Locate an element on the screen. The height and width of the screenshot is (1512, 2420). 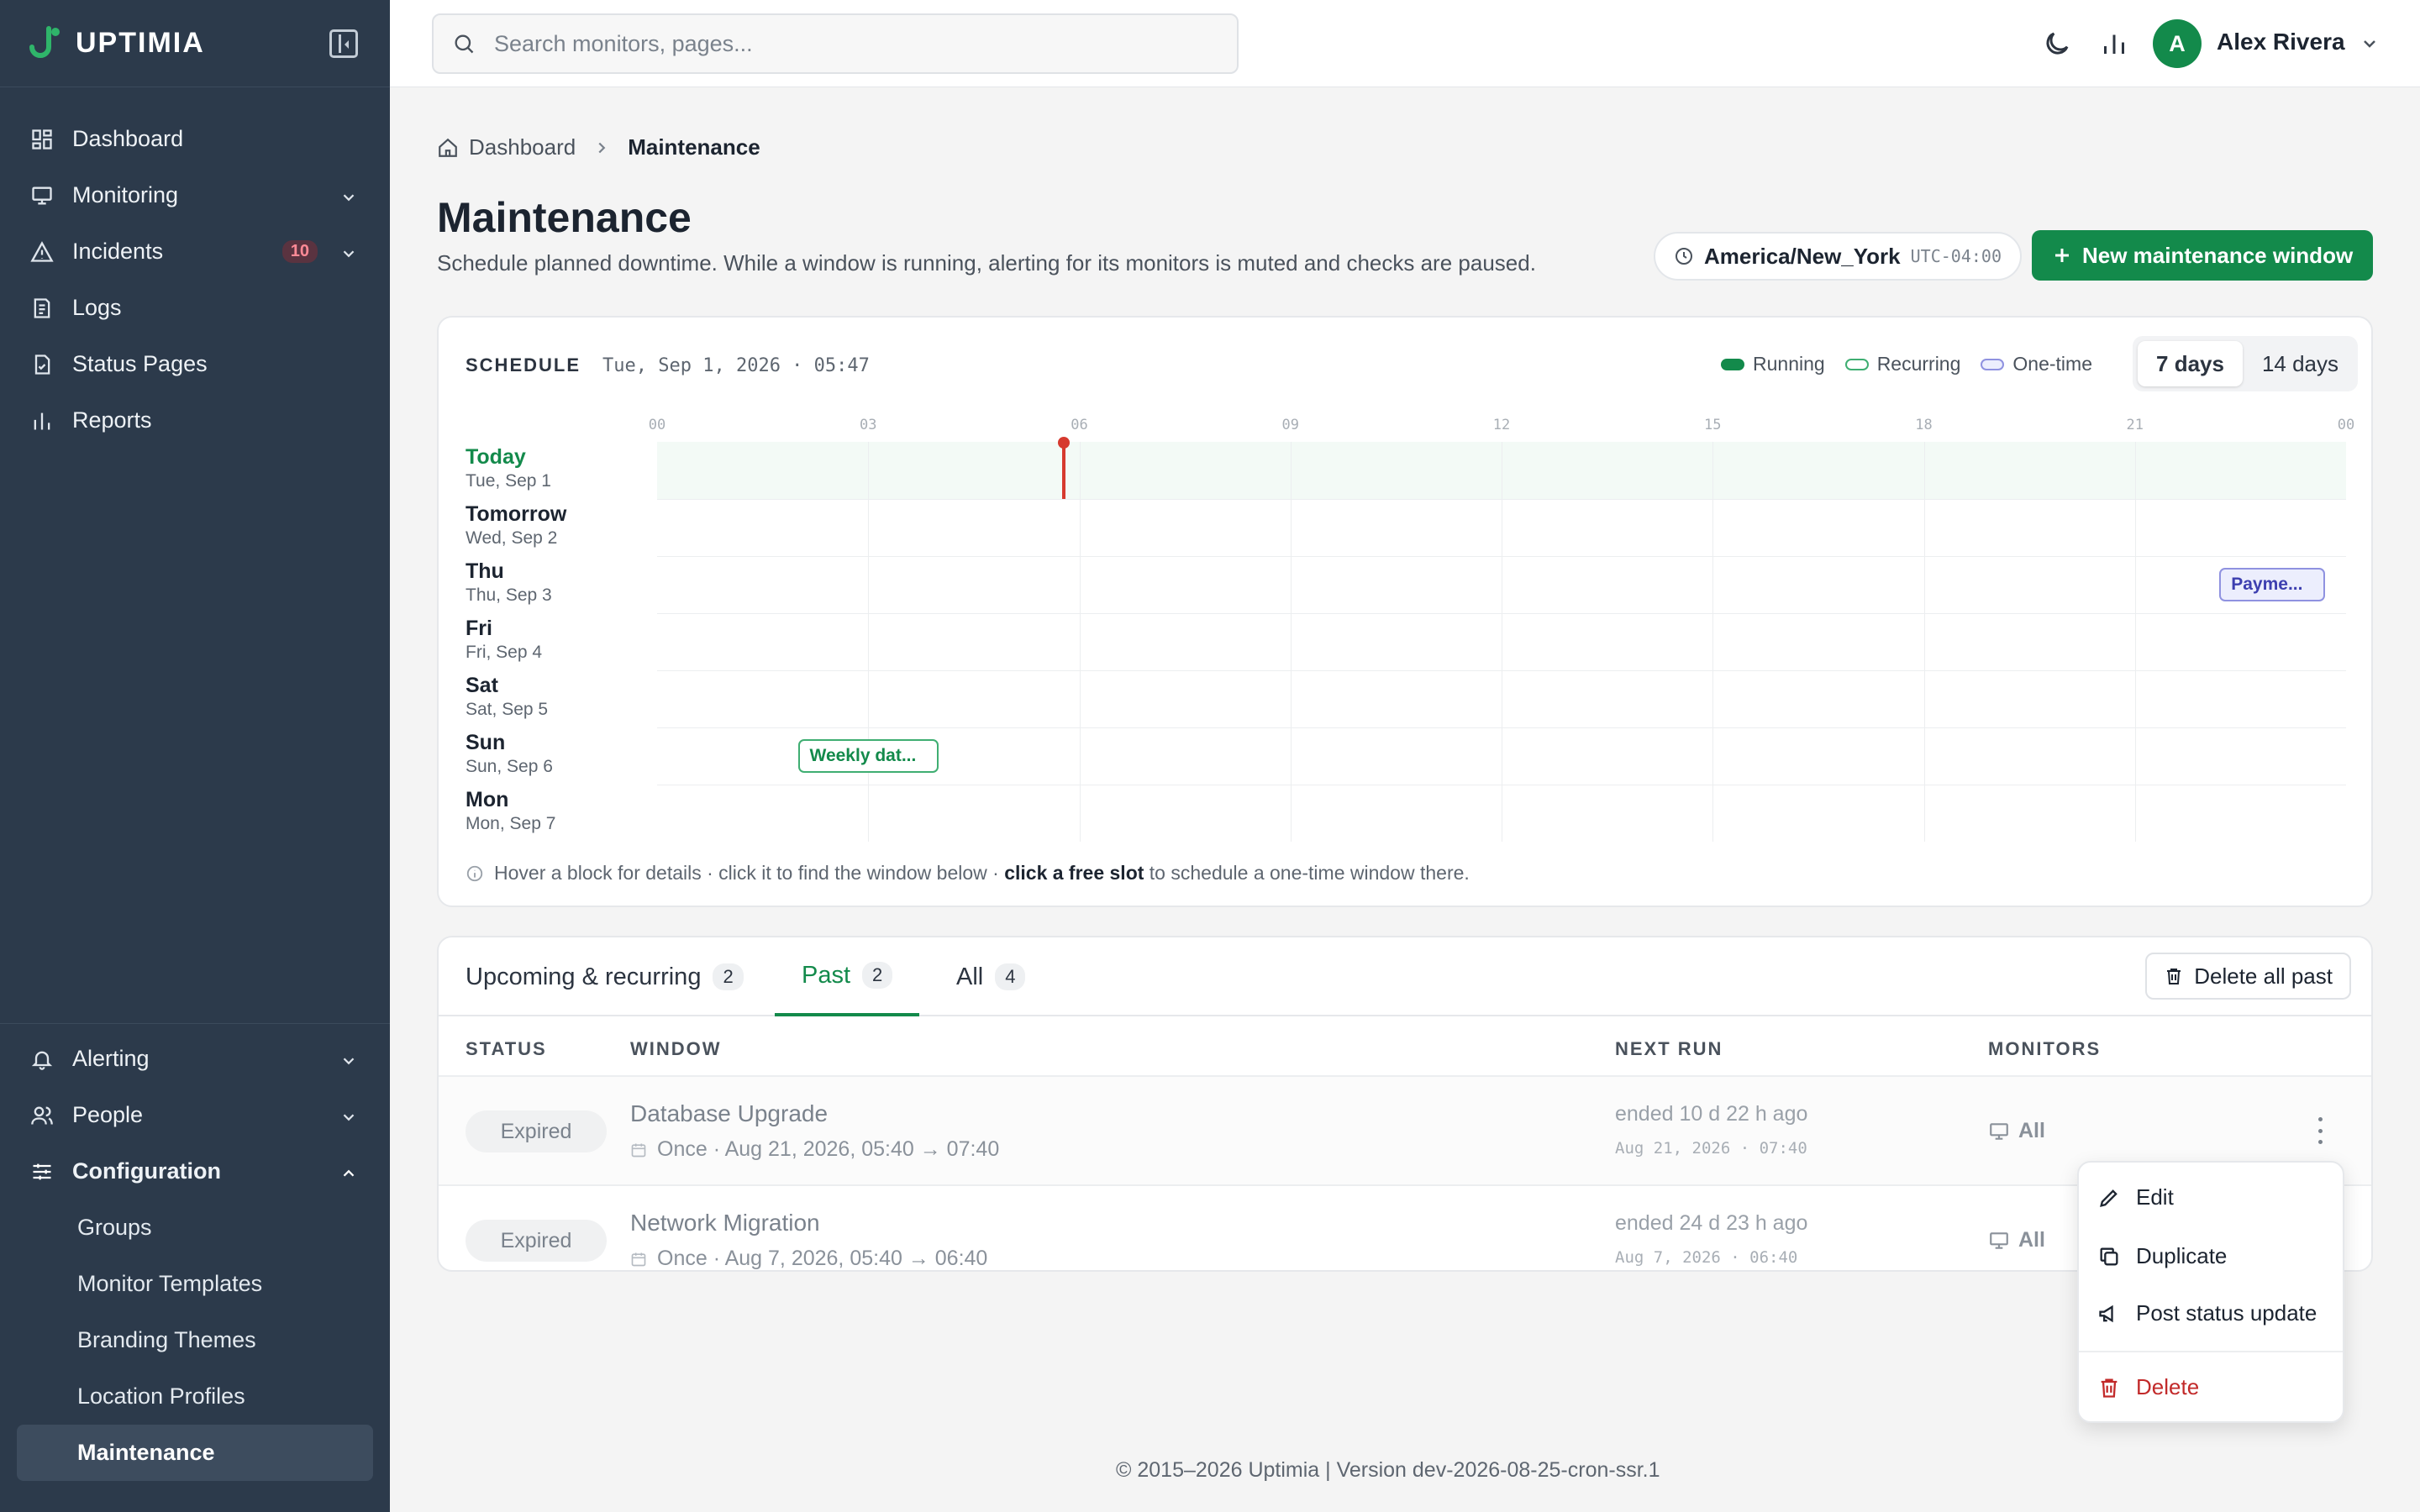
sidebar-item-label: Configuration is located at coordinates (146, 1171).